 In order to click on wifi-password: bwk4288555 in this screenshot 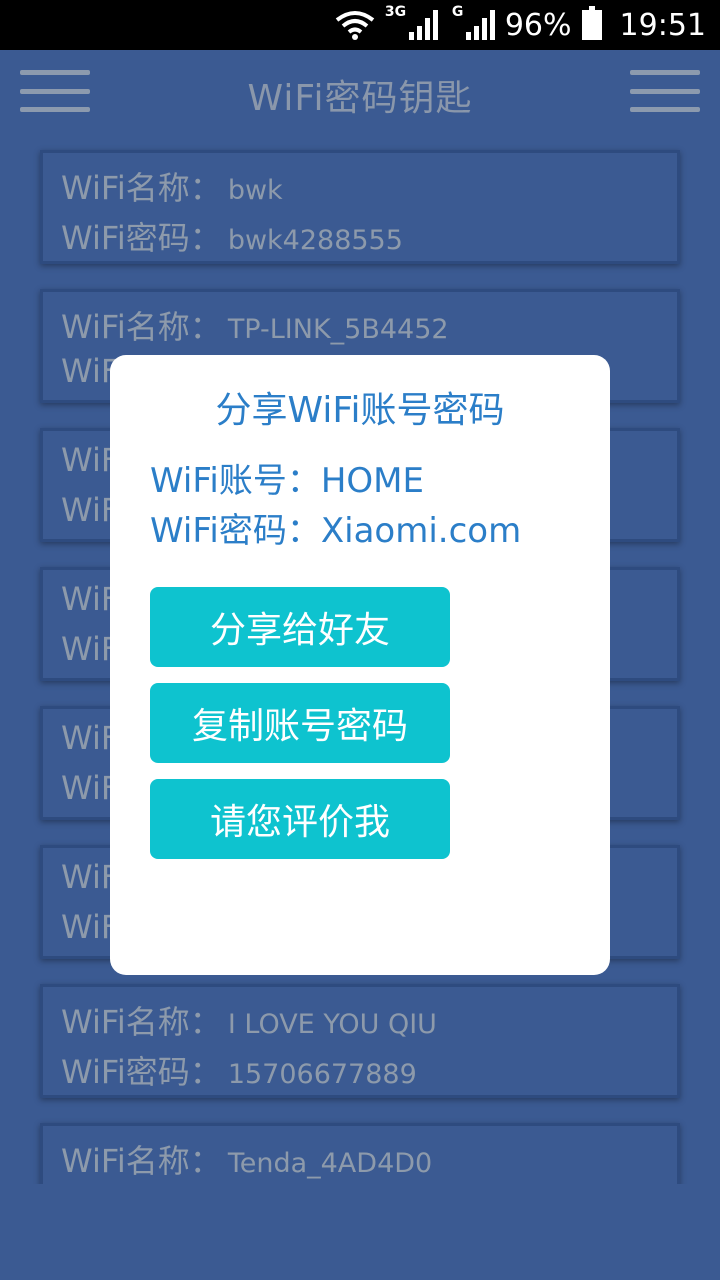, I will do `click(315, 240)`.